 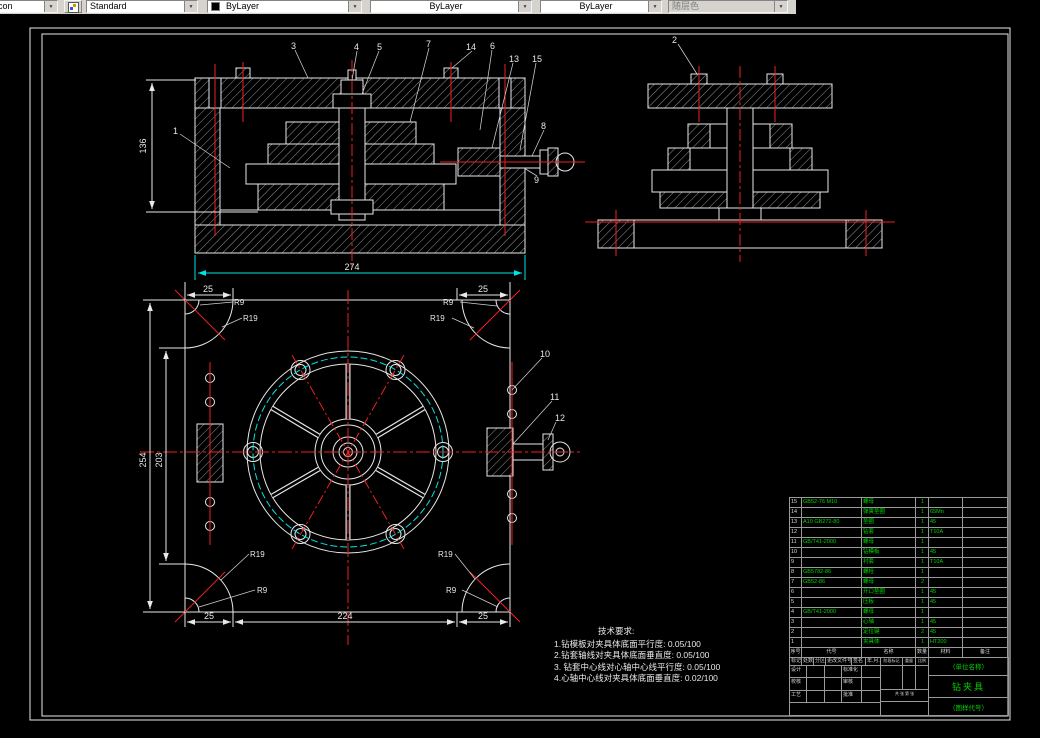 What do you see at coordinates (899, 632) in the screenshot?
I see `bom-row: 2 定位键 2 45` at bounding box center [899, 632].